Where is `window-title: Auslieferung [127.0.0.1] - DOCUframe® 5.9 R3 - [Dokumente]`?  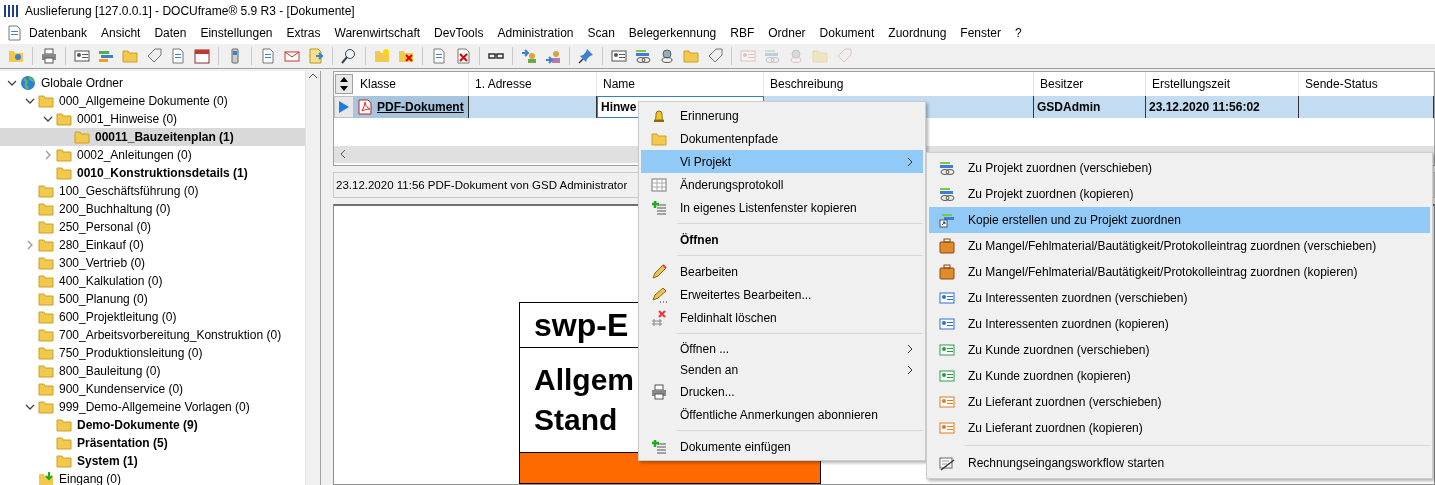 window-title: Auslieferung [127.0.0.1] - DOCUframe® 5.9 R3 - [Dokumente] is located at coordinates (190, 11).